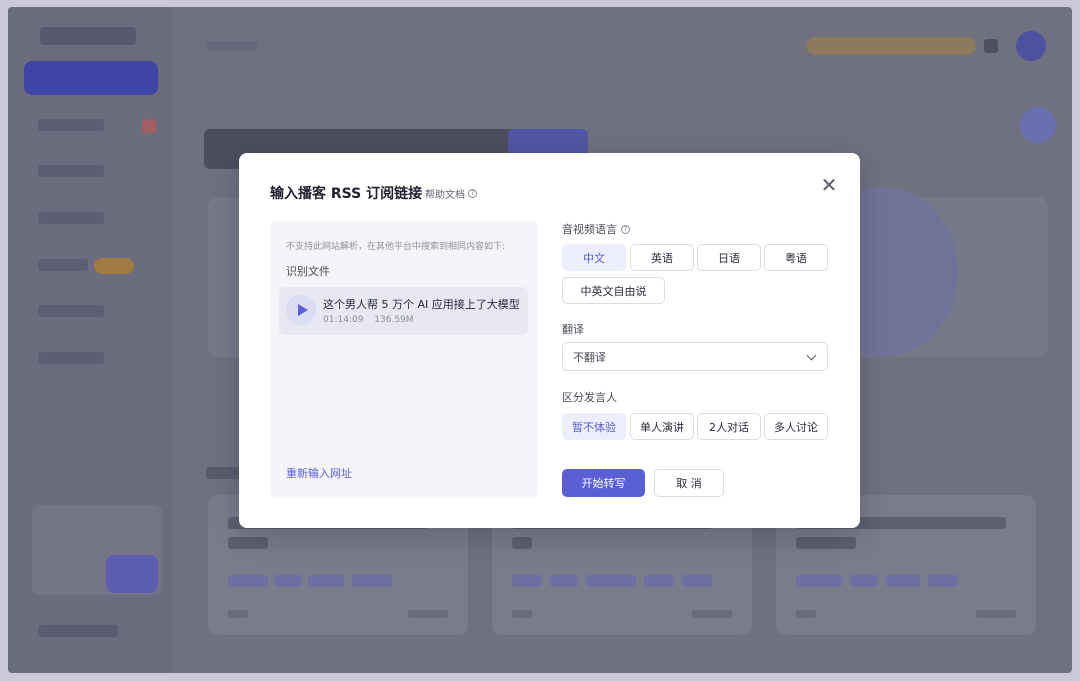  Describe the element at coordinates (662, 426) in the screenshot. I see `speaker-option-single: 单人演讲` at that location.